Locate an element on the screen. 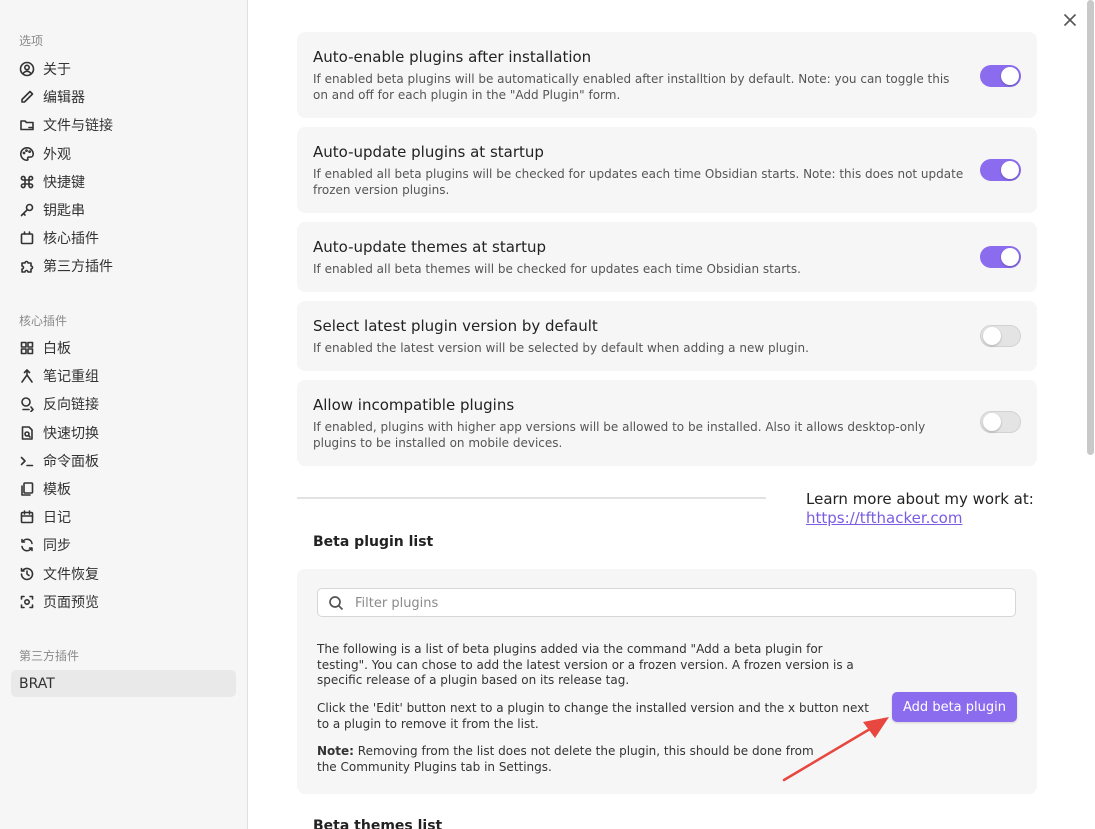 The image size is (1095, 829). close-button is located at coordinates (1070, 20).